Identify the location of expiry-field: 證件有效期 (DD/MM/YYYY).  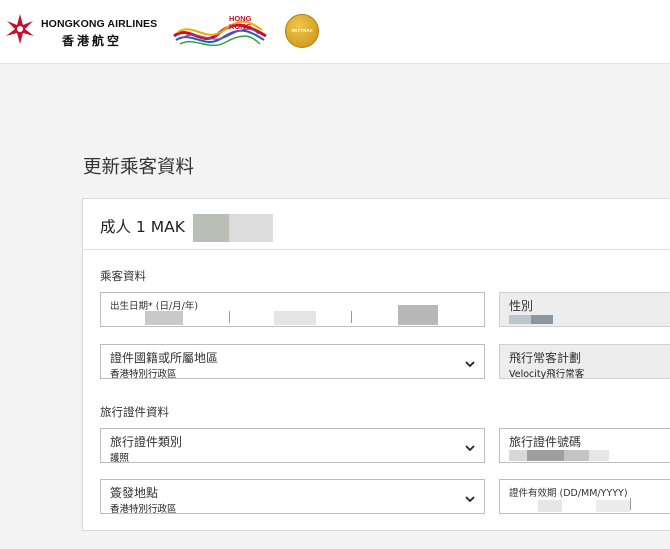
(584, 496).